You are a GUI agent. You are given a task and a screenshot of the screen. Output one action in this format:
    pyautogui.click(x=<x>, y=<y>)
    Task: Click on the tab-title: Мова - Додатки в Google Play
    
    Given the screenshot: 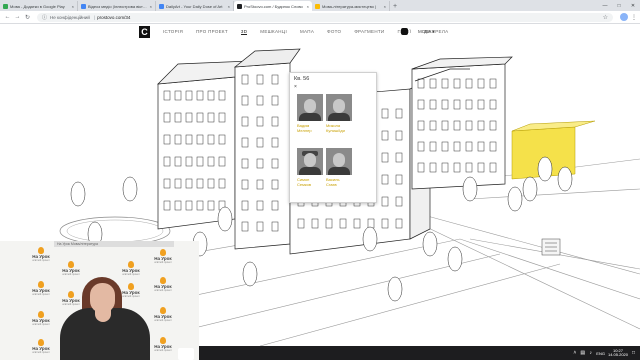 What is the action you would take?
    pyautogui.click(x=37, y=6)
    